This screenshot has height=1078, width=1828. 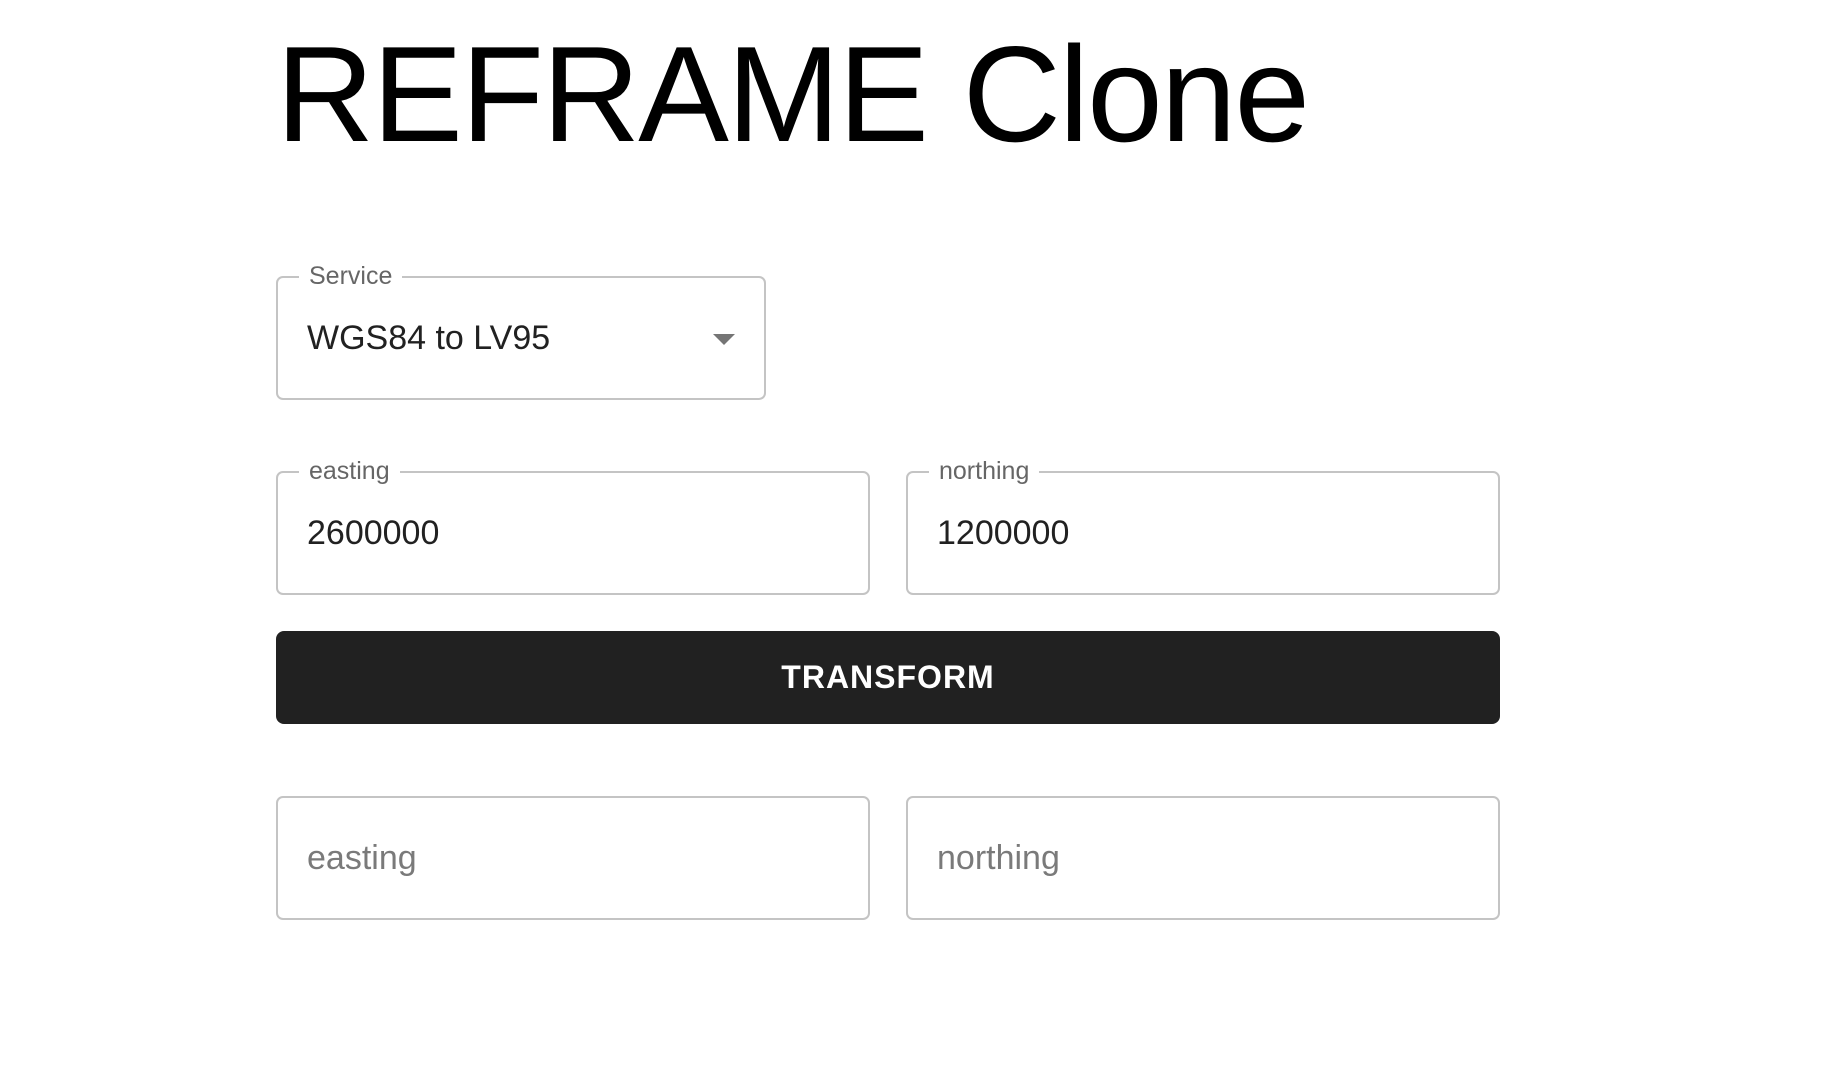 I want to click on northing-output-field, so click(x=1203, y=858).